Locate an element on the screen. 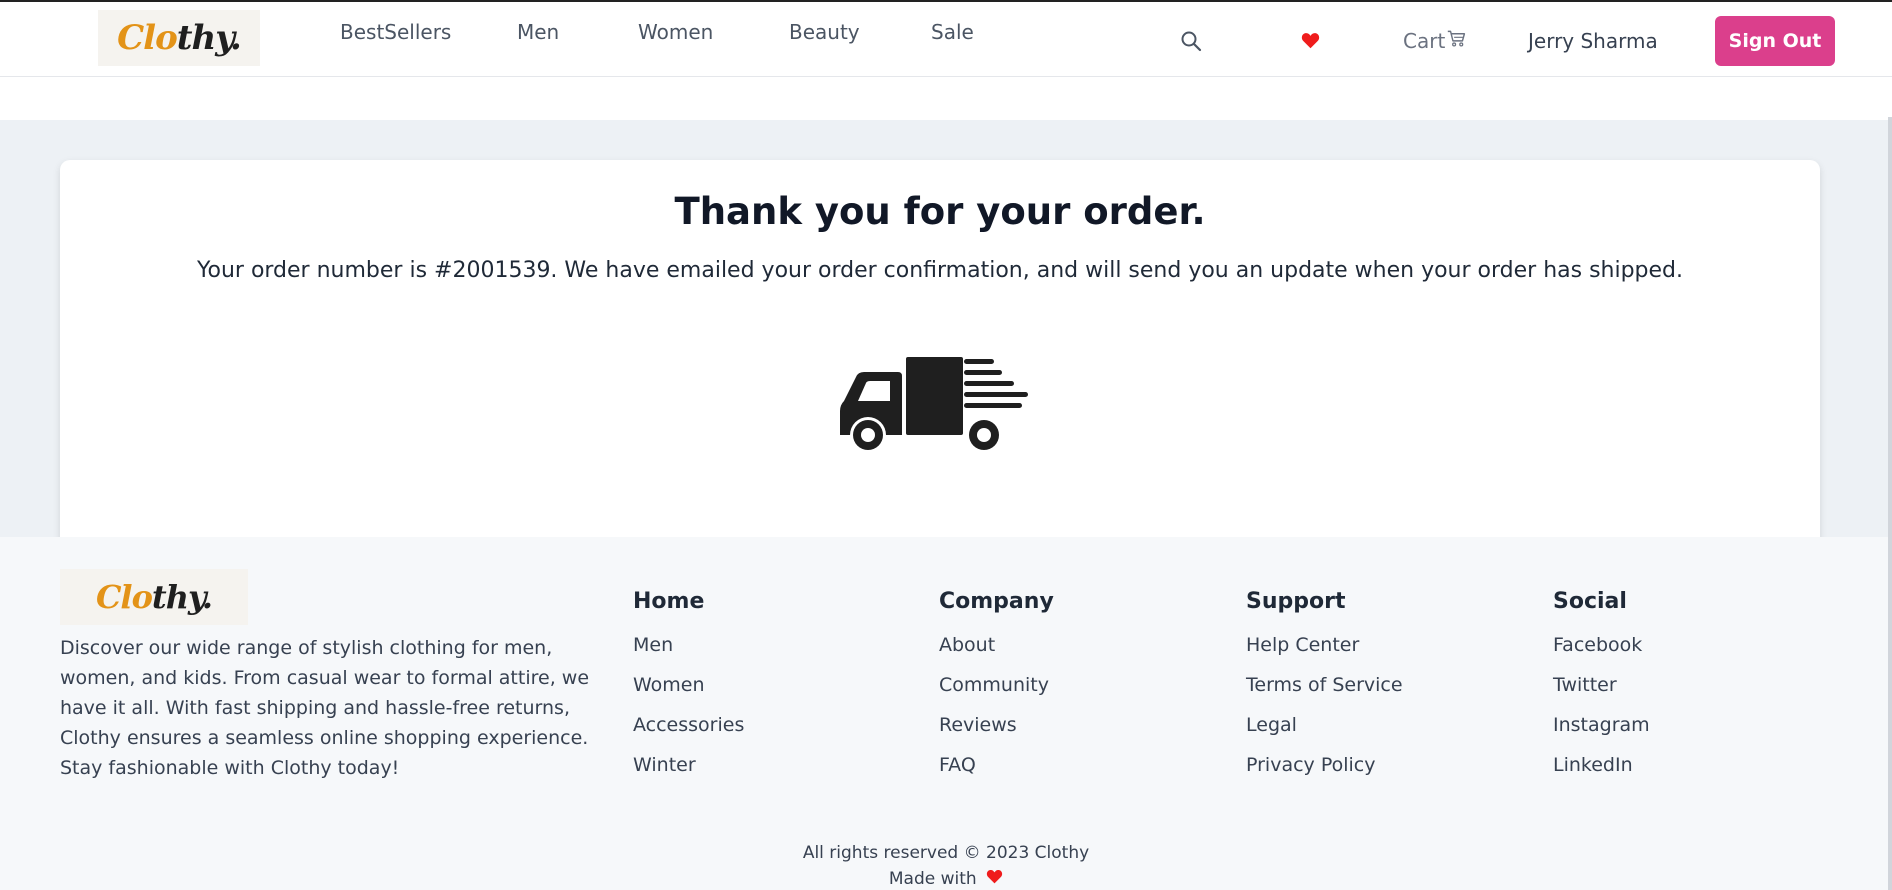 The image size is (1892, 890). confirmation-title: Thank you for your order. is located at coordinates (940, 211).